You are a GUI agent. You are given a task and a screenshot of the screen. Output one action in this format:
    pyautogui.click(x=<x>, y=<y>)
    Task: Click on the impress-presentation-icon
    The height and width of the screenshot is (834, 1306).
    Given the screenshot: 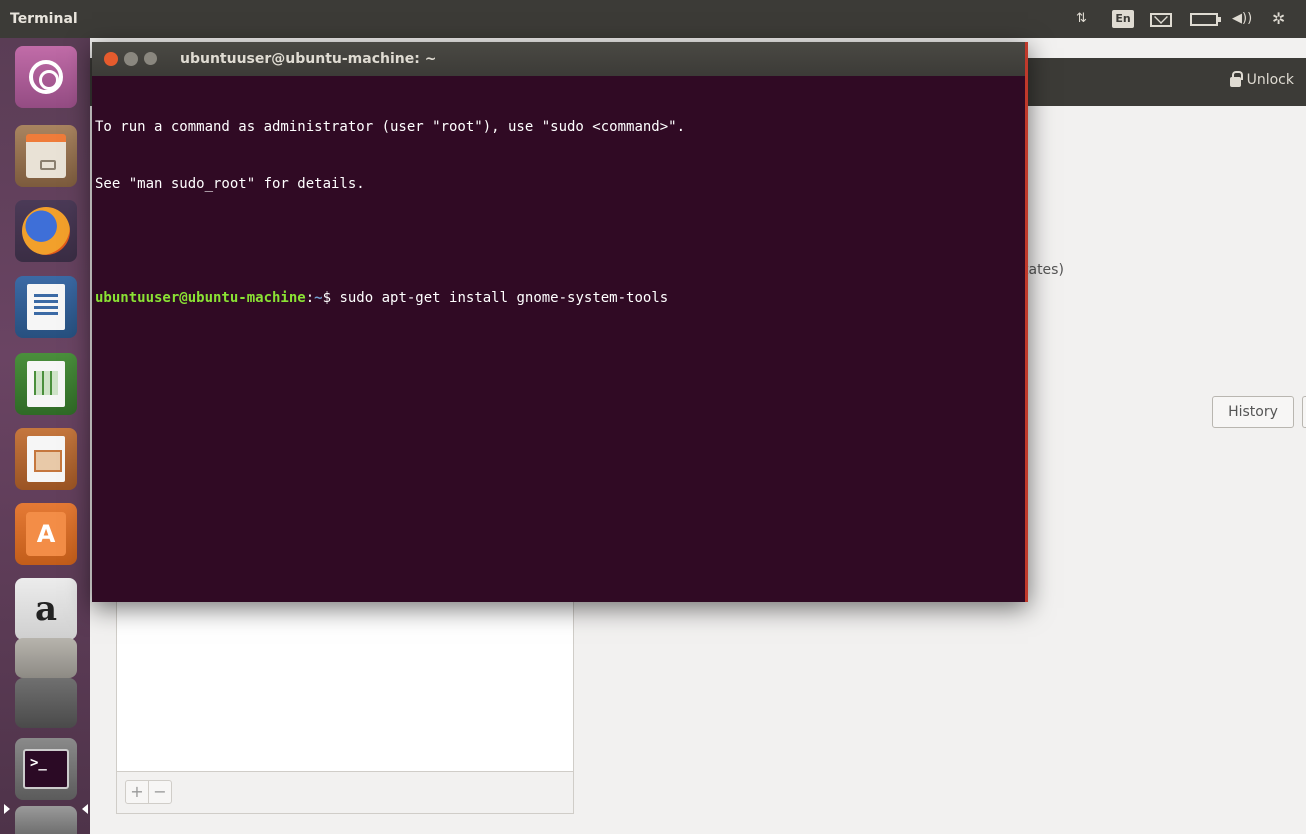 What is the action you would take?
    pyautogui.click(x=46, y=459)
    